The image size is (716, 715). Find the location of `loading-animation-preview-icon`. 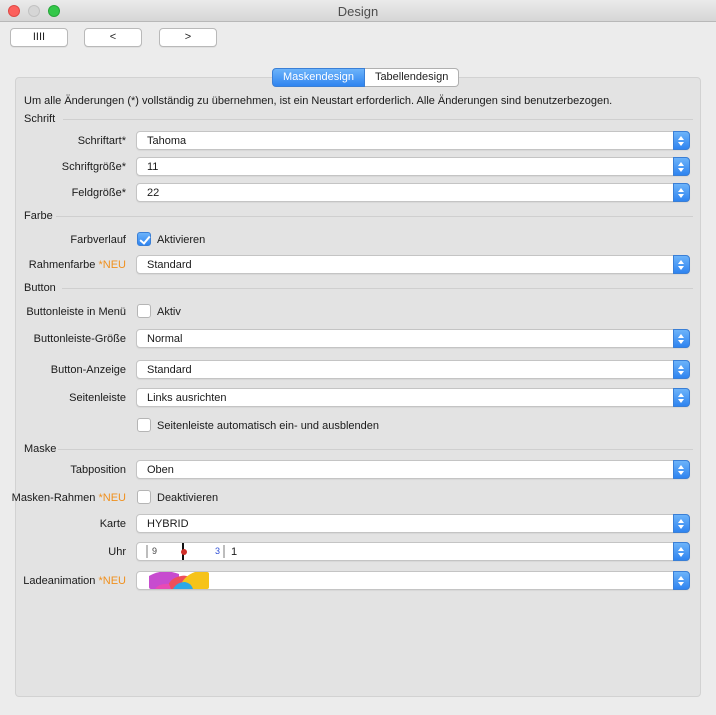

loading-animation-preview-icon is located at coordinates (179, 580).